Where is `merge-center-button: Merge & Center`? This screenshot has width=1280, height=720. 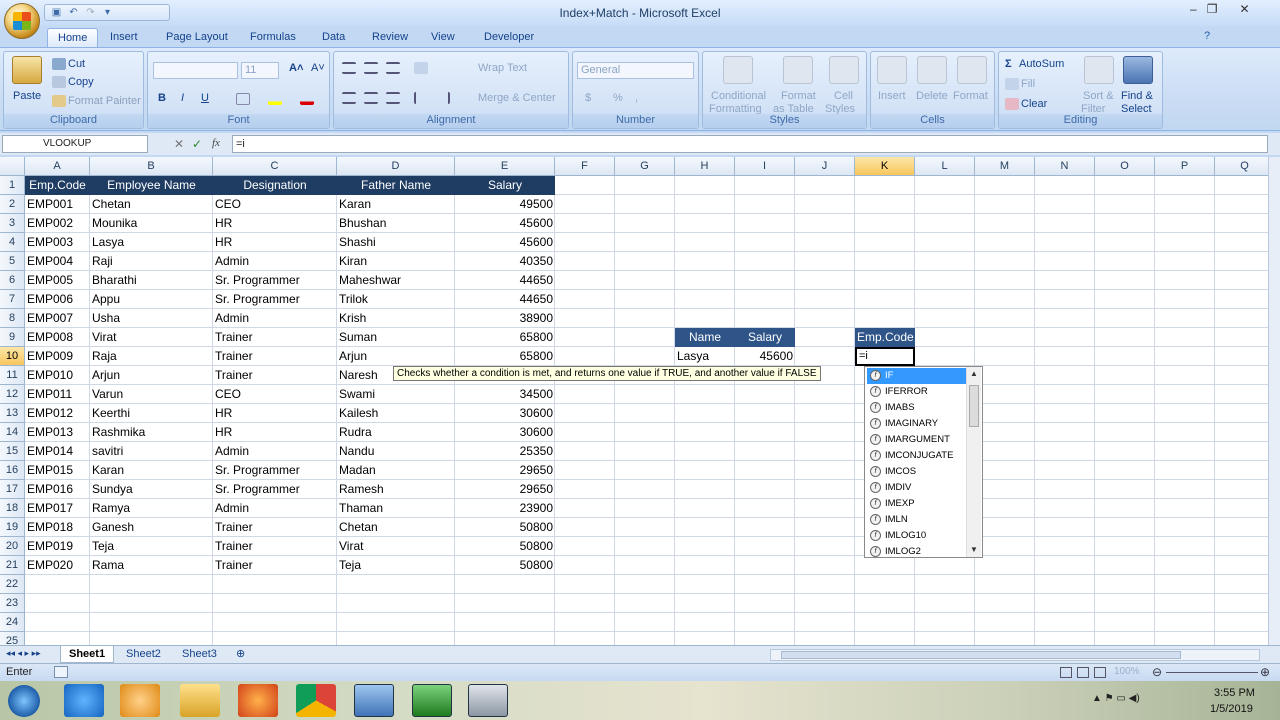
merge-center-button: Merge & Center is located at coordinates (517, 98).